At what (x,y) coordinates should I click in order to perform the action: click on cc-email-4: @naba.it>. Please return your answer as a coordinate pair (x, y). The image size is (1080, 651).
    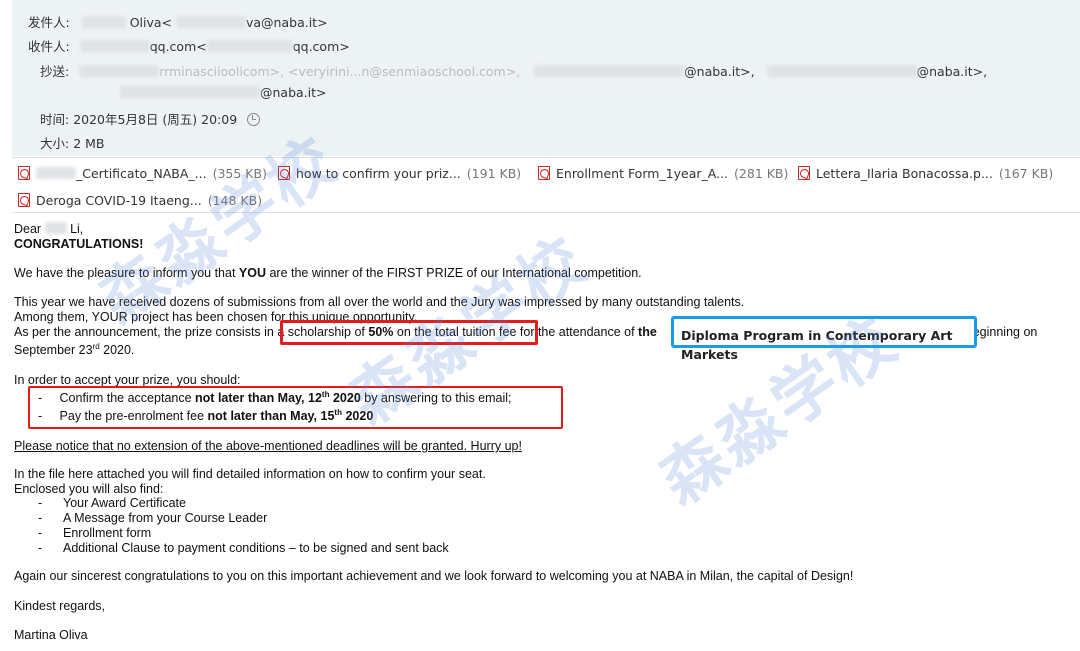
    Looking at the image, I should click on (293, 92).